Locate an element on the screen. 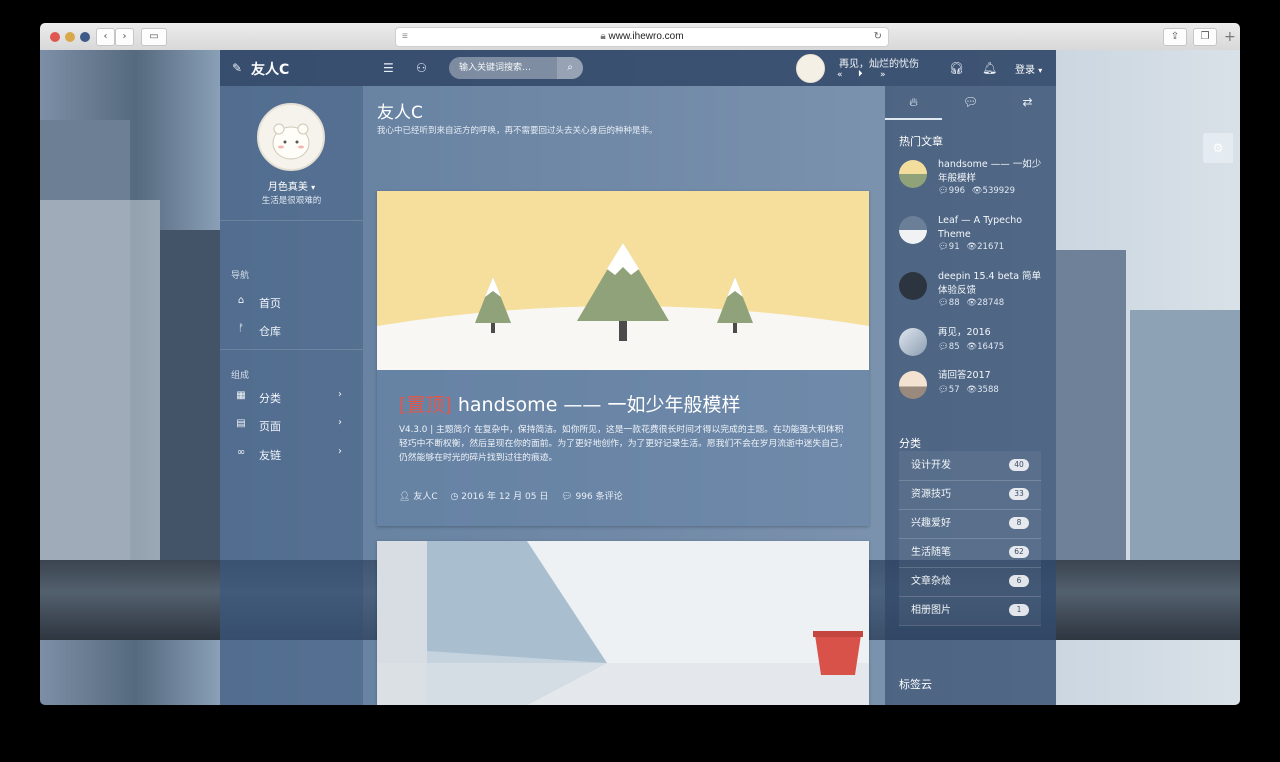 The image size is (1280, 762). comment-icon: 💬︎ is located at coordinates (970, 102).